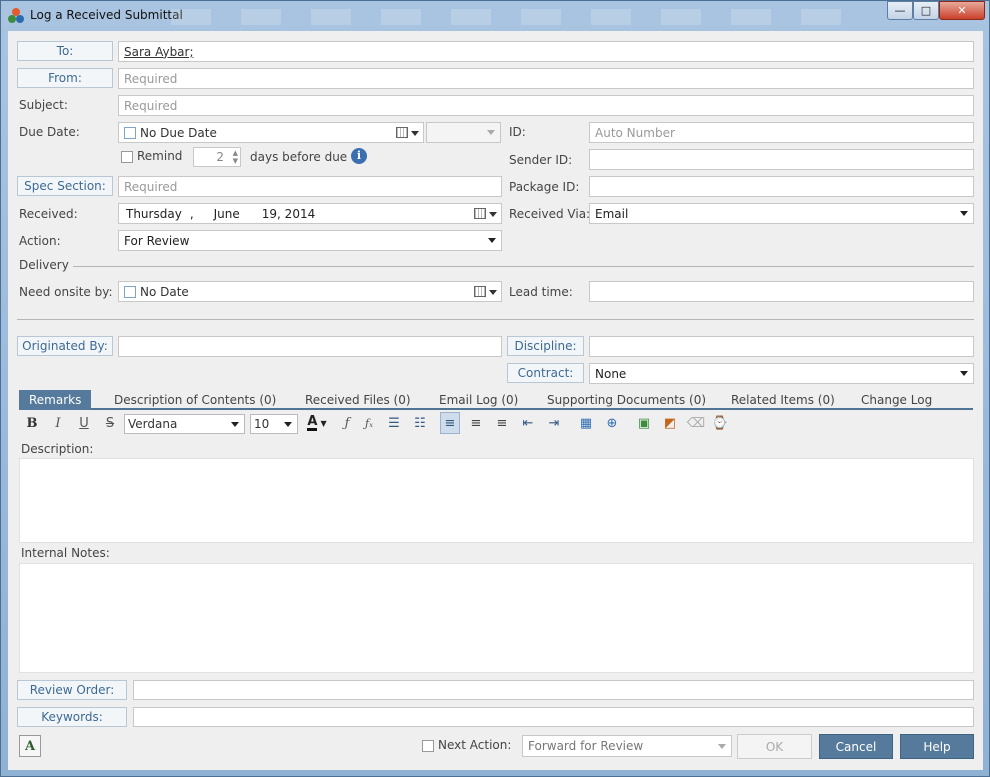 This screenshot has height=777, width=990. I want to click on italic-button: I, so click(58, 423).